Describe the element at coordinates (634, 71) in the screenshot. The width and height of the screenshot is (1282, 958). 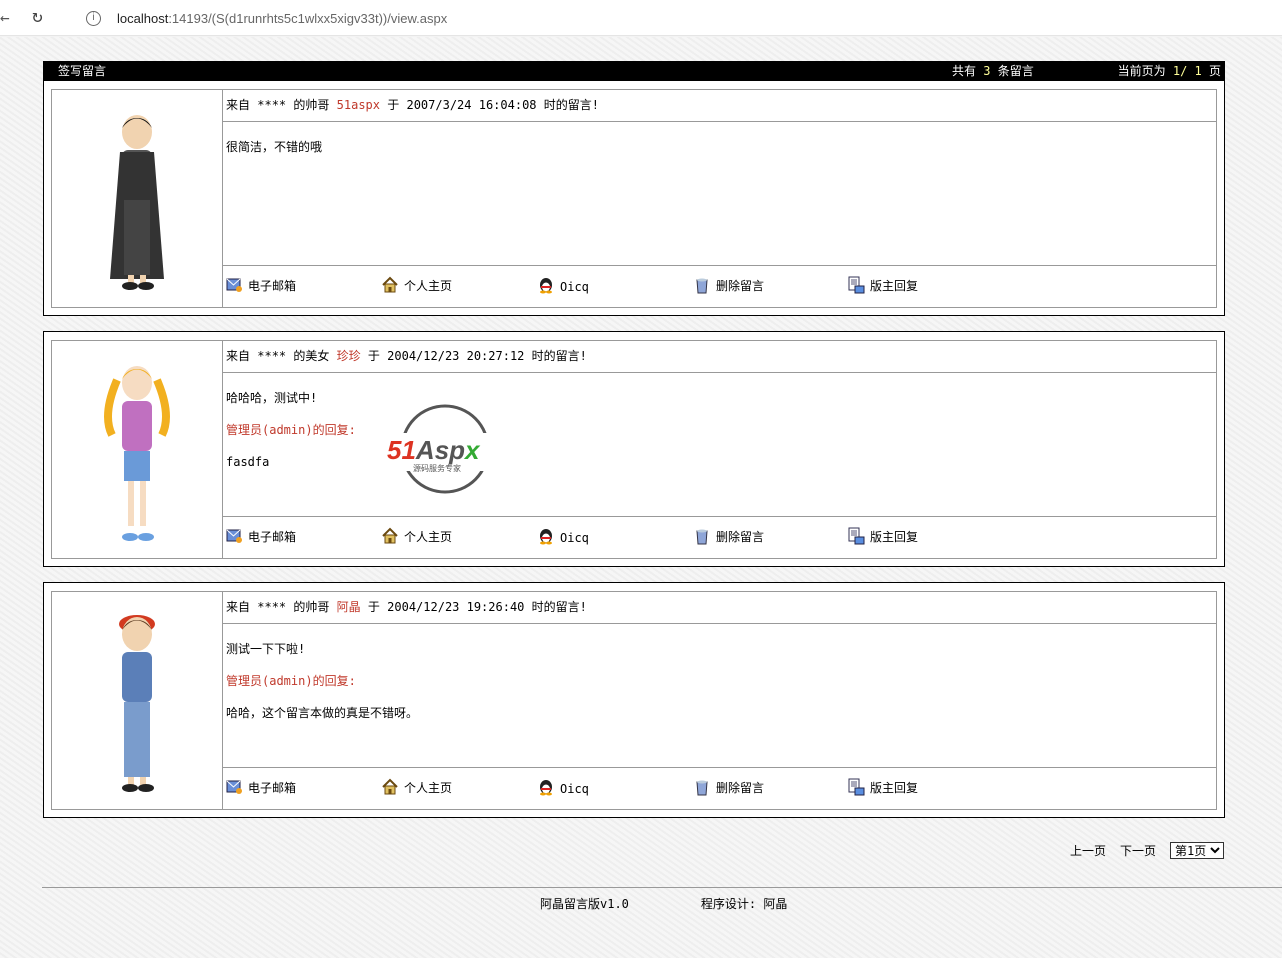
I see `header-bar: 签写留言 共有 3 条留言 当前页为 1/ 1 页` at that location.